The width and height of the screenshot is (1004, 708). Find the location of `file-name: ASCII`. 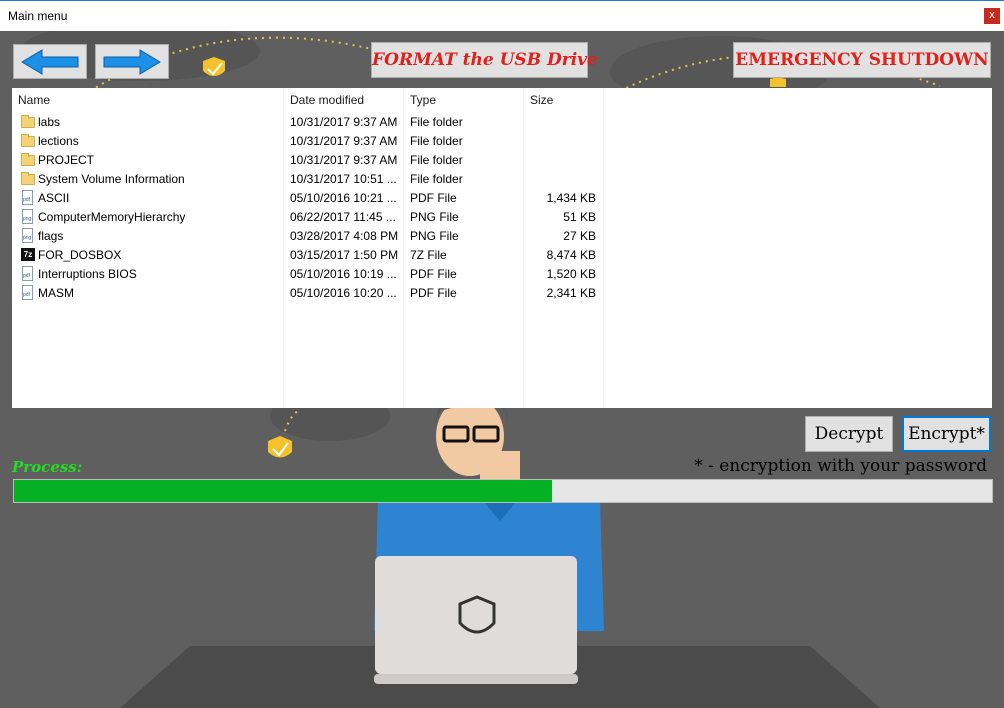

file-name: ASCII is located at coordinates (54, 198).